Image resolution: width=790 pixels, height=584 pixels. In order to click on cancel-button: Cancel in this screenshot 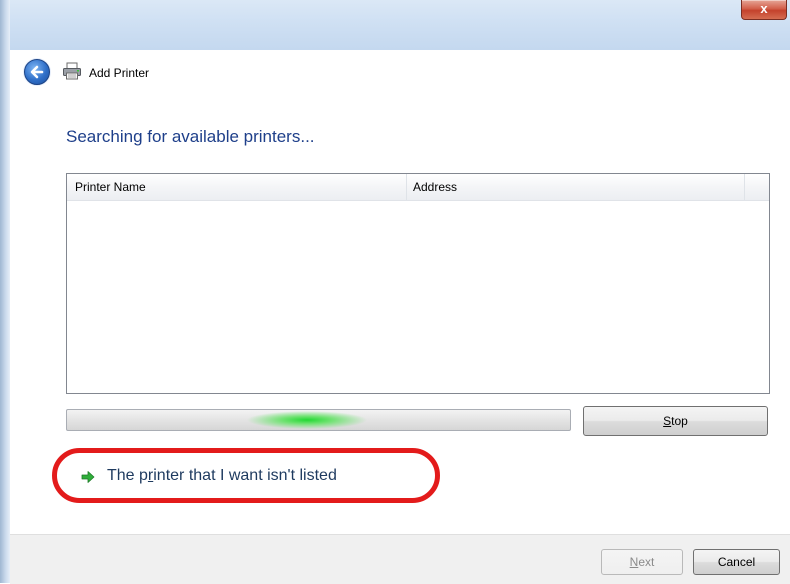, I will do `click(736, 562)`.